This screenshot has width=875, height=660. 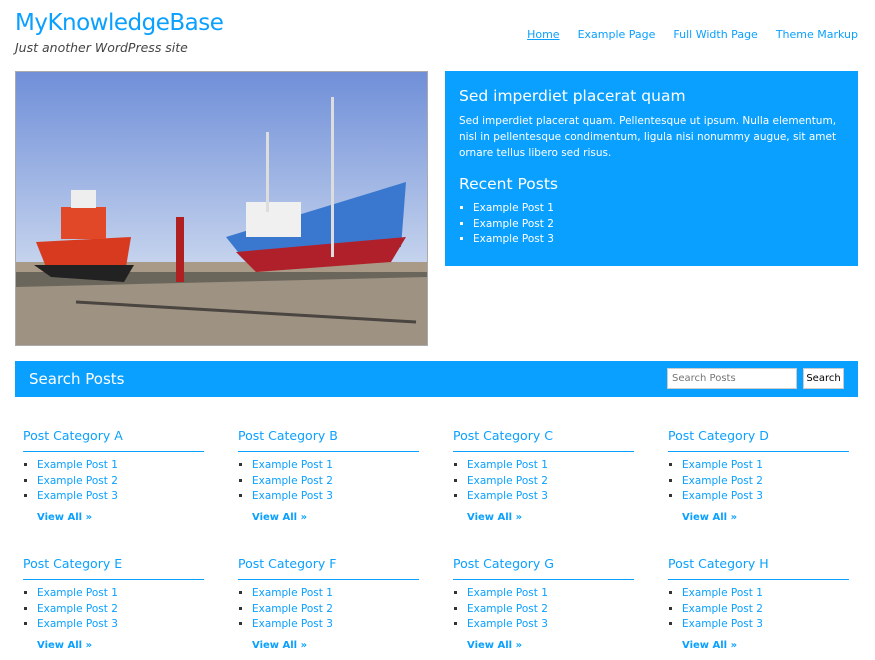 I want to click on recent-post-link: Example Post 3, so click(x=513, y=239).